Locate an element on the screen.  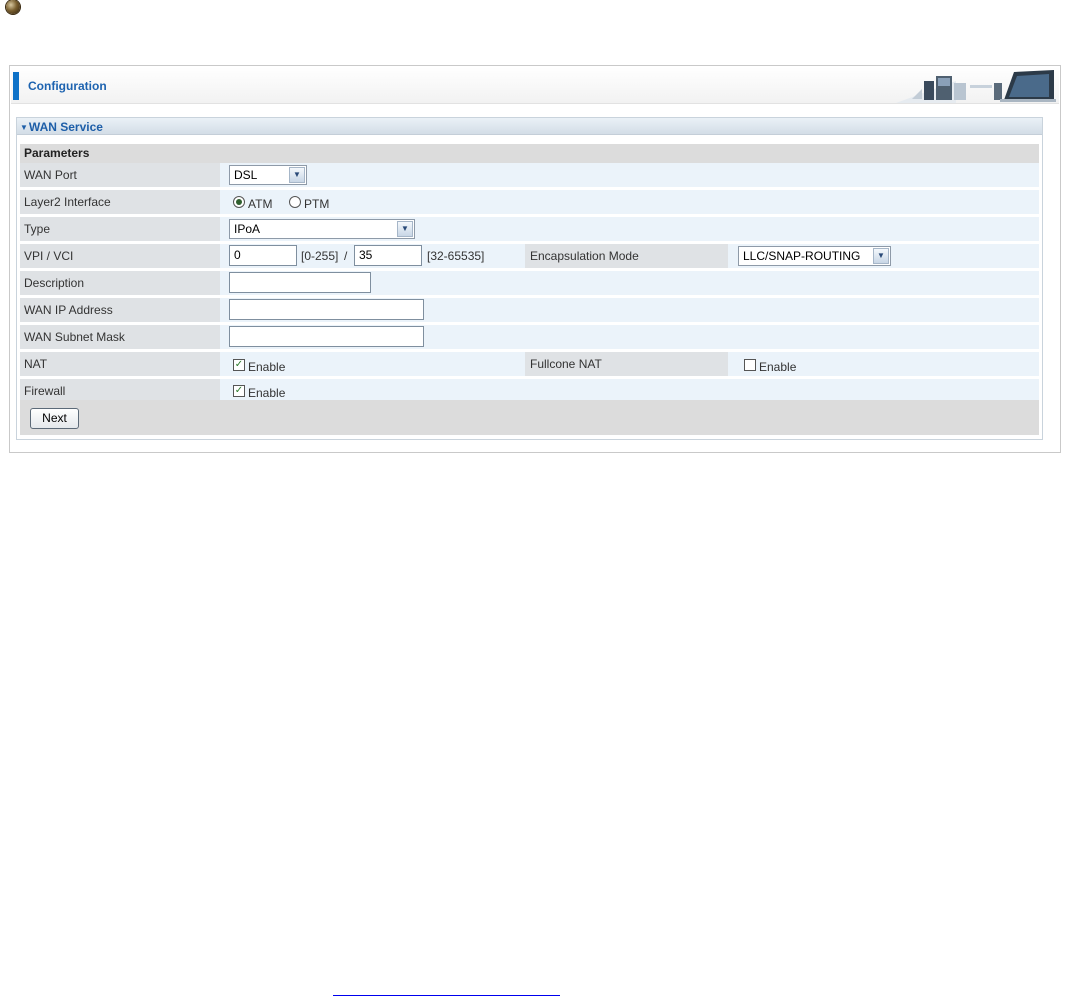
wan-port-label: WAN Port is located at coordinates (120, 175).